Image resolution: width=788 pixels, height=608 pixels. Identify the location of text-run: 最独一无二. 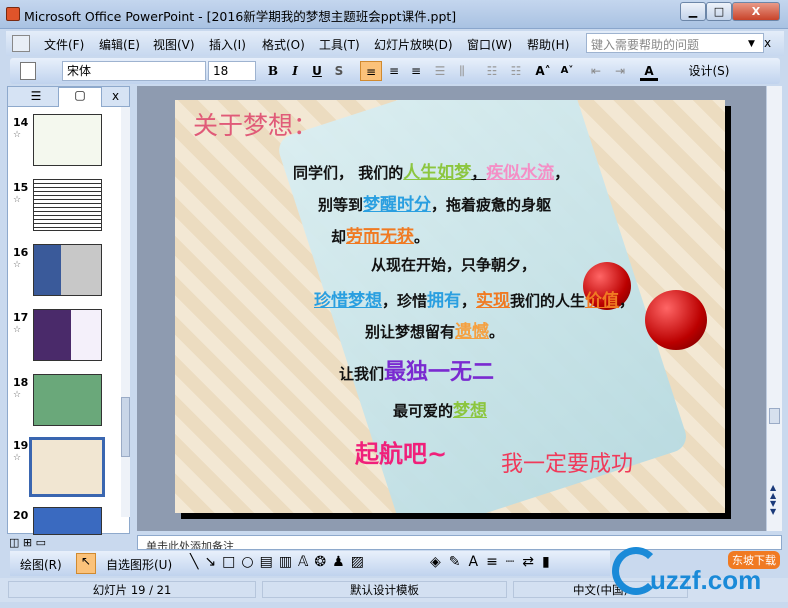
(439, 372).